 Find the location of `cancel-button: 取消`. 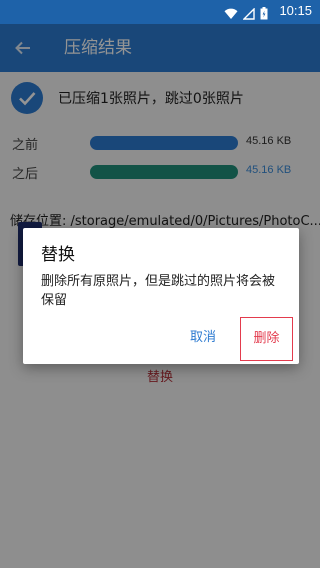

cancel-button: 取消 is located at coordinates (203, 338).